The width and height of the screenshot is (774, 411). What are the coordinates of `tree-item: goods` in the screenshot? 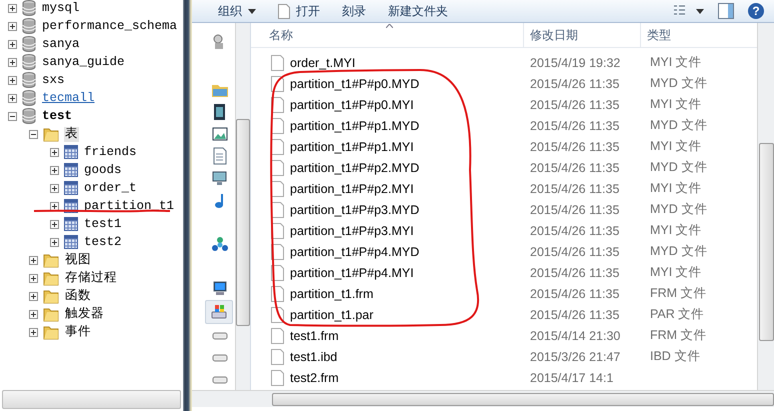 It's located at (103, 170).